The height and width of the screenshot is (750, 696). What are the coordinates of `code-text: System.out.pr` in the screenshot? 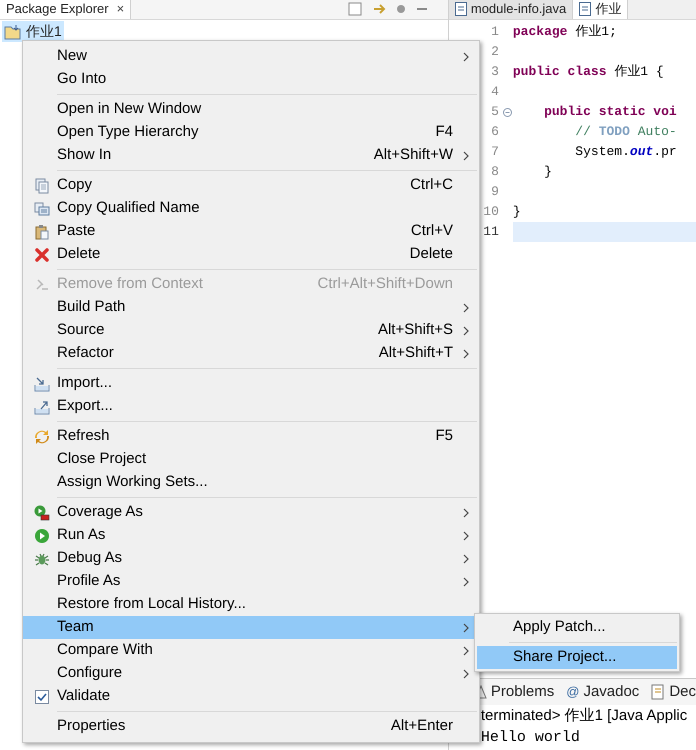 It's located at (625, 152).